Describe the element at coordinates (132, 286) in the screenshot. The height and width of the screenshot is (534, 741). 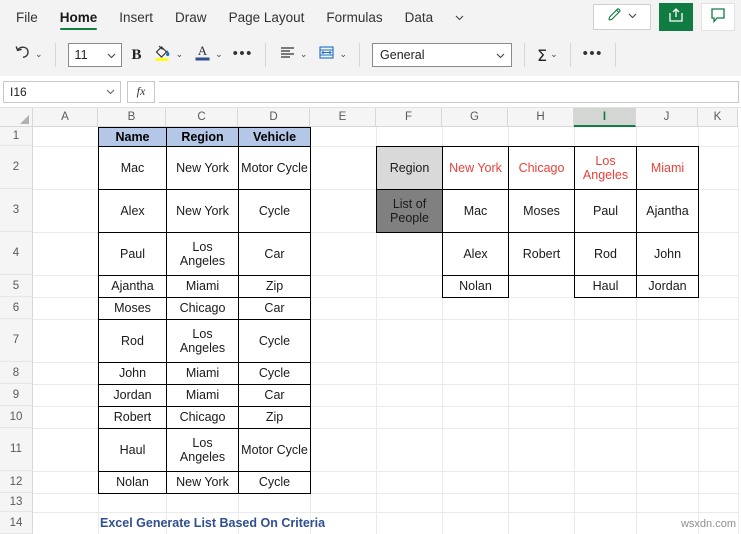
I see `source-cell-name: Ajantha` at that location.